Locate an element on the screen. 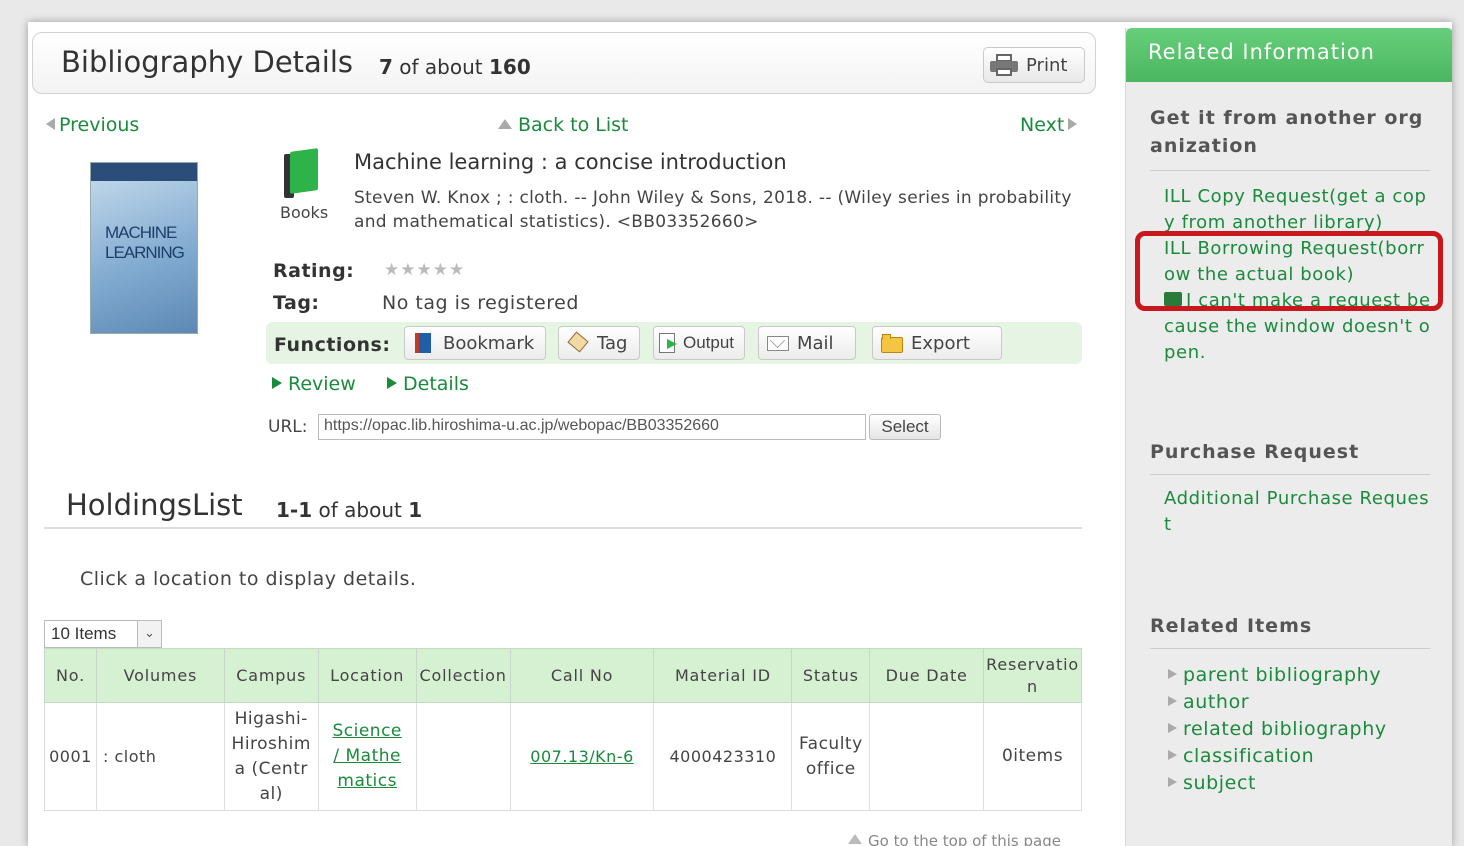 This screenshot has height=846, width=1464. previous-link: Previous is located at coordinates (92, 125).